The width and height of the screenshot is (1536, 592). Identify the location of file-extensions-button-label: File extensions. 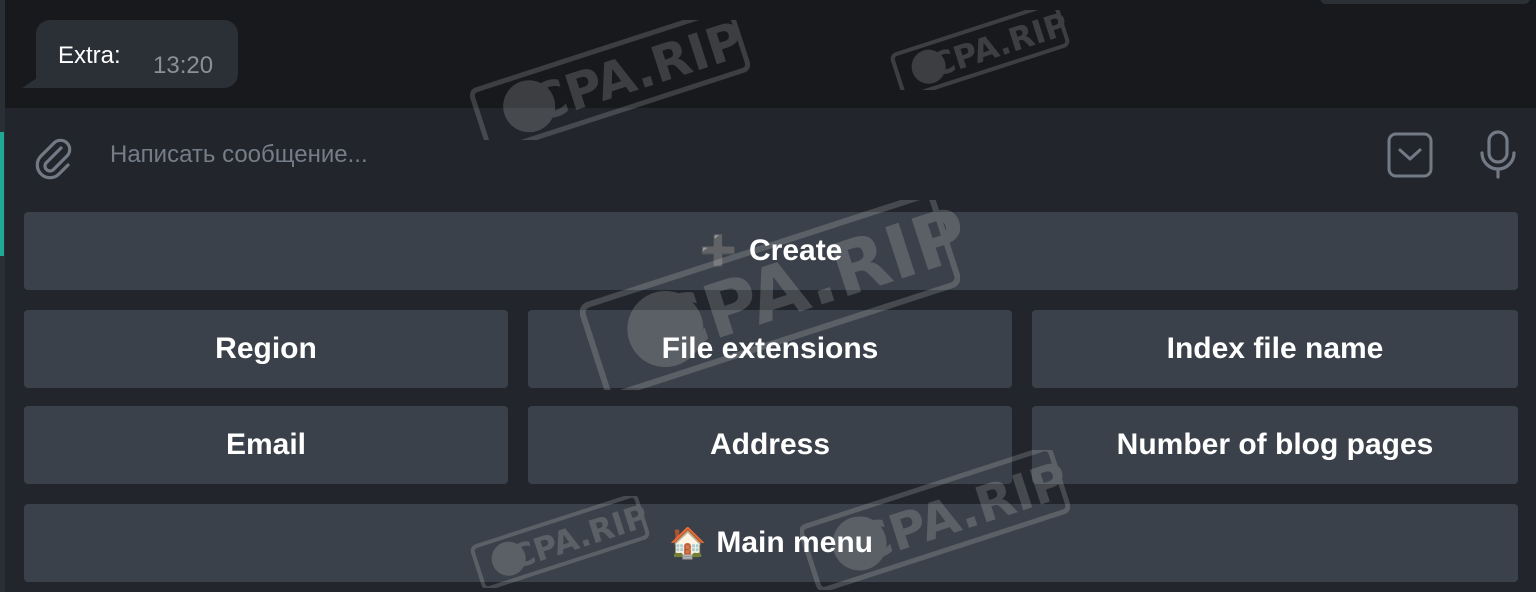
(770, 348).